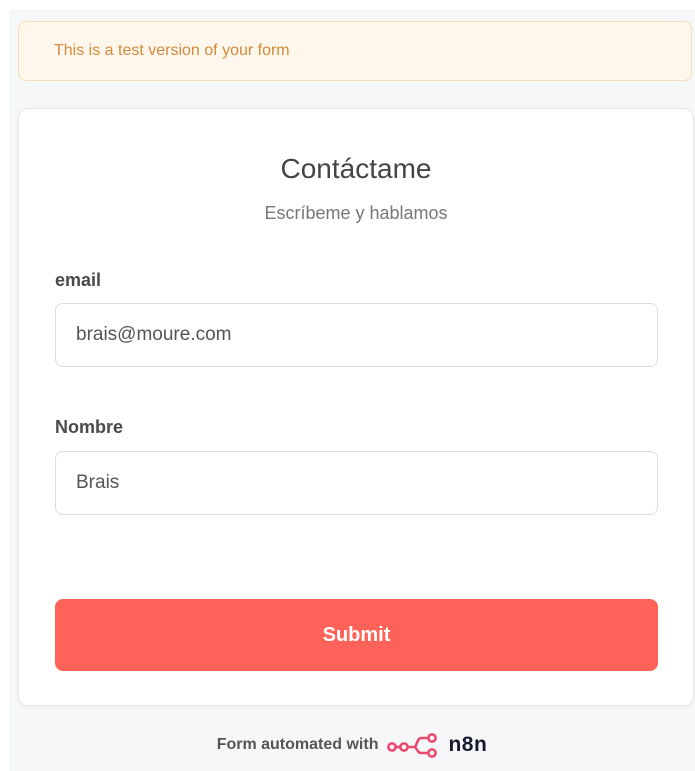 Image resolution: width=695 pixels, height=771 pixels. I want to click on form-subtitle: Escríbeme y hablamos, so click(356, 213).